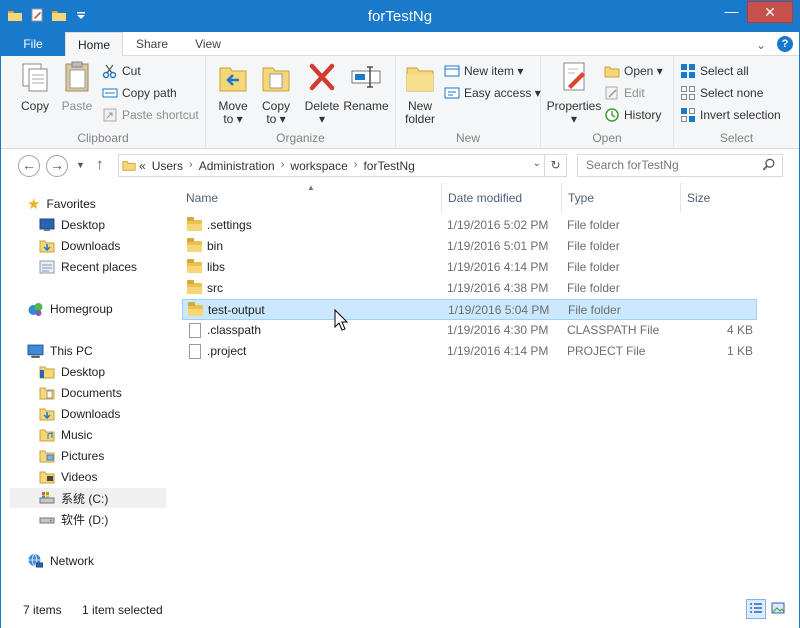  Describe the element at coordinates (620, 198) in the screenshot. I see `column-header-type: Type` at that location.